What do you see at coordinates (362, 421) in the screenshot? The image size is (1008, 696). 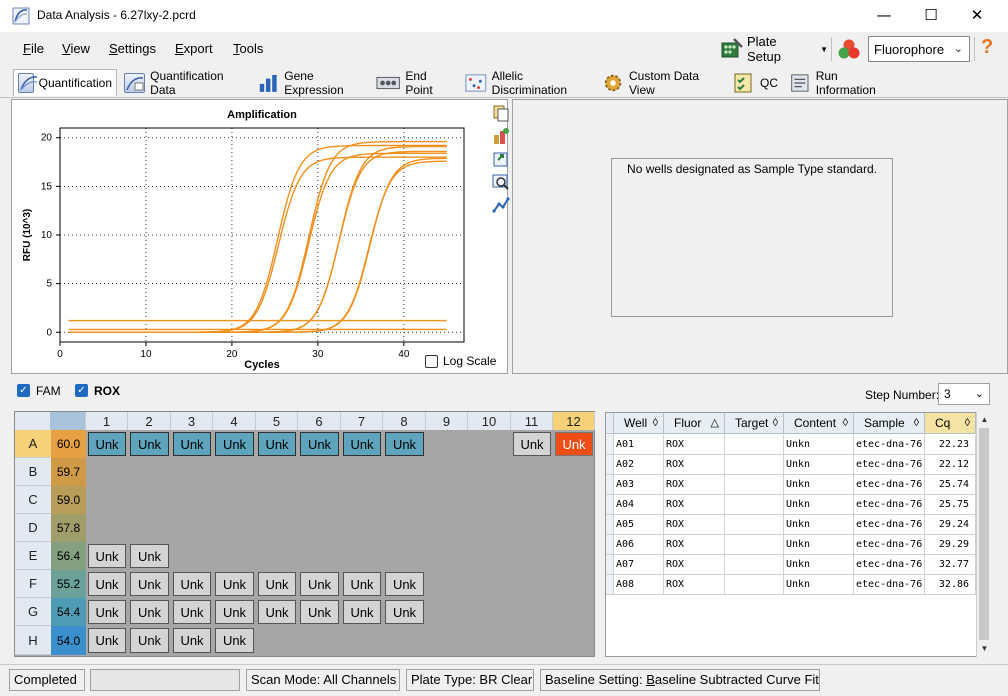 I see `column-header: 7` at bounding box center [362, 421].